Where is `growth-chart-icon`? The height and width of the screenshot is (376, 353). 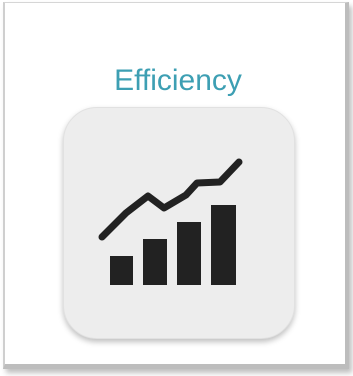
growth-chart-icon is located at coordinates (170, 221).